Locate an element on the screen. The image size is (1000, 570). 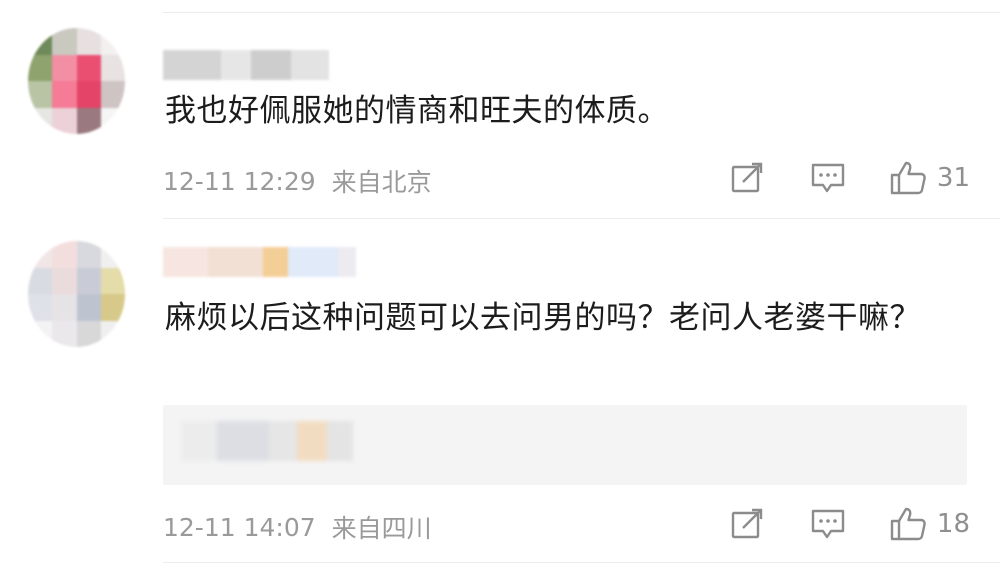
quoted-reply-redacted is located at coordinates (565, 445).